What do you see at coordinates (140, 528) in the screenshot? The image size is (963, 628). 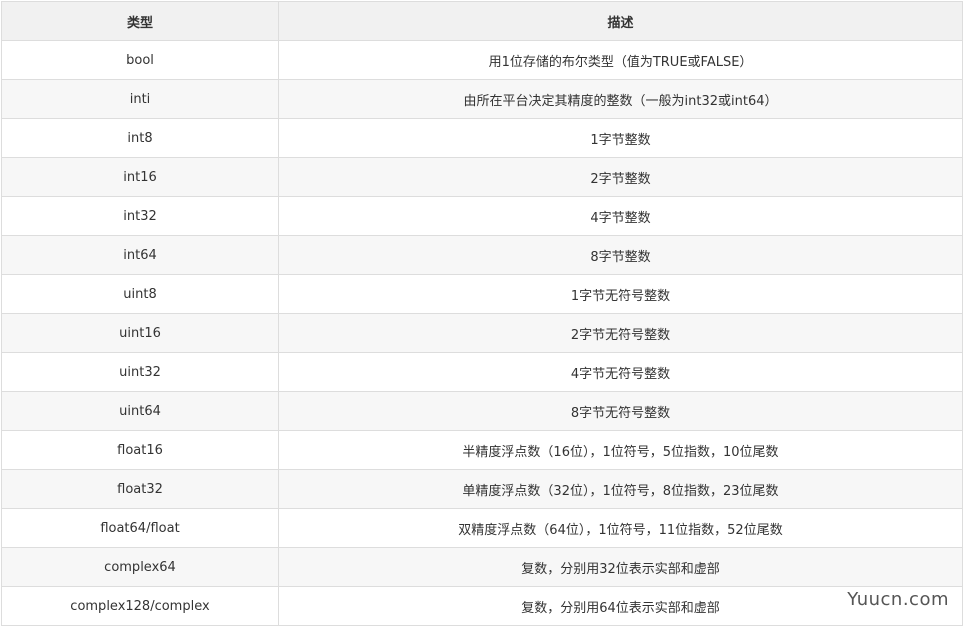 I see `type-cell: float64/float` at bounding box center [140, 528].